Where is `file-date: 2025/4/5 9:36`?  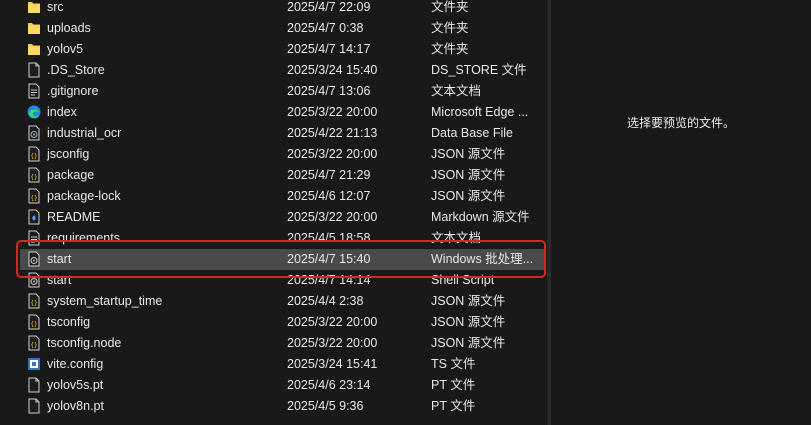 file-date: 2025/4/5 9:36 is located at coordinates (325, 406).